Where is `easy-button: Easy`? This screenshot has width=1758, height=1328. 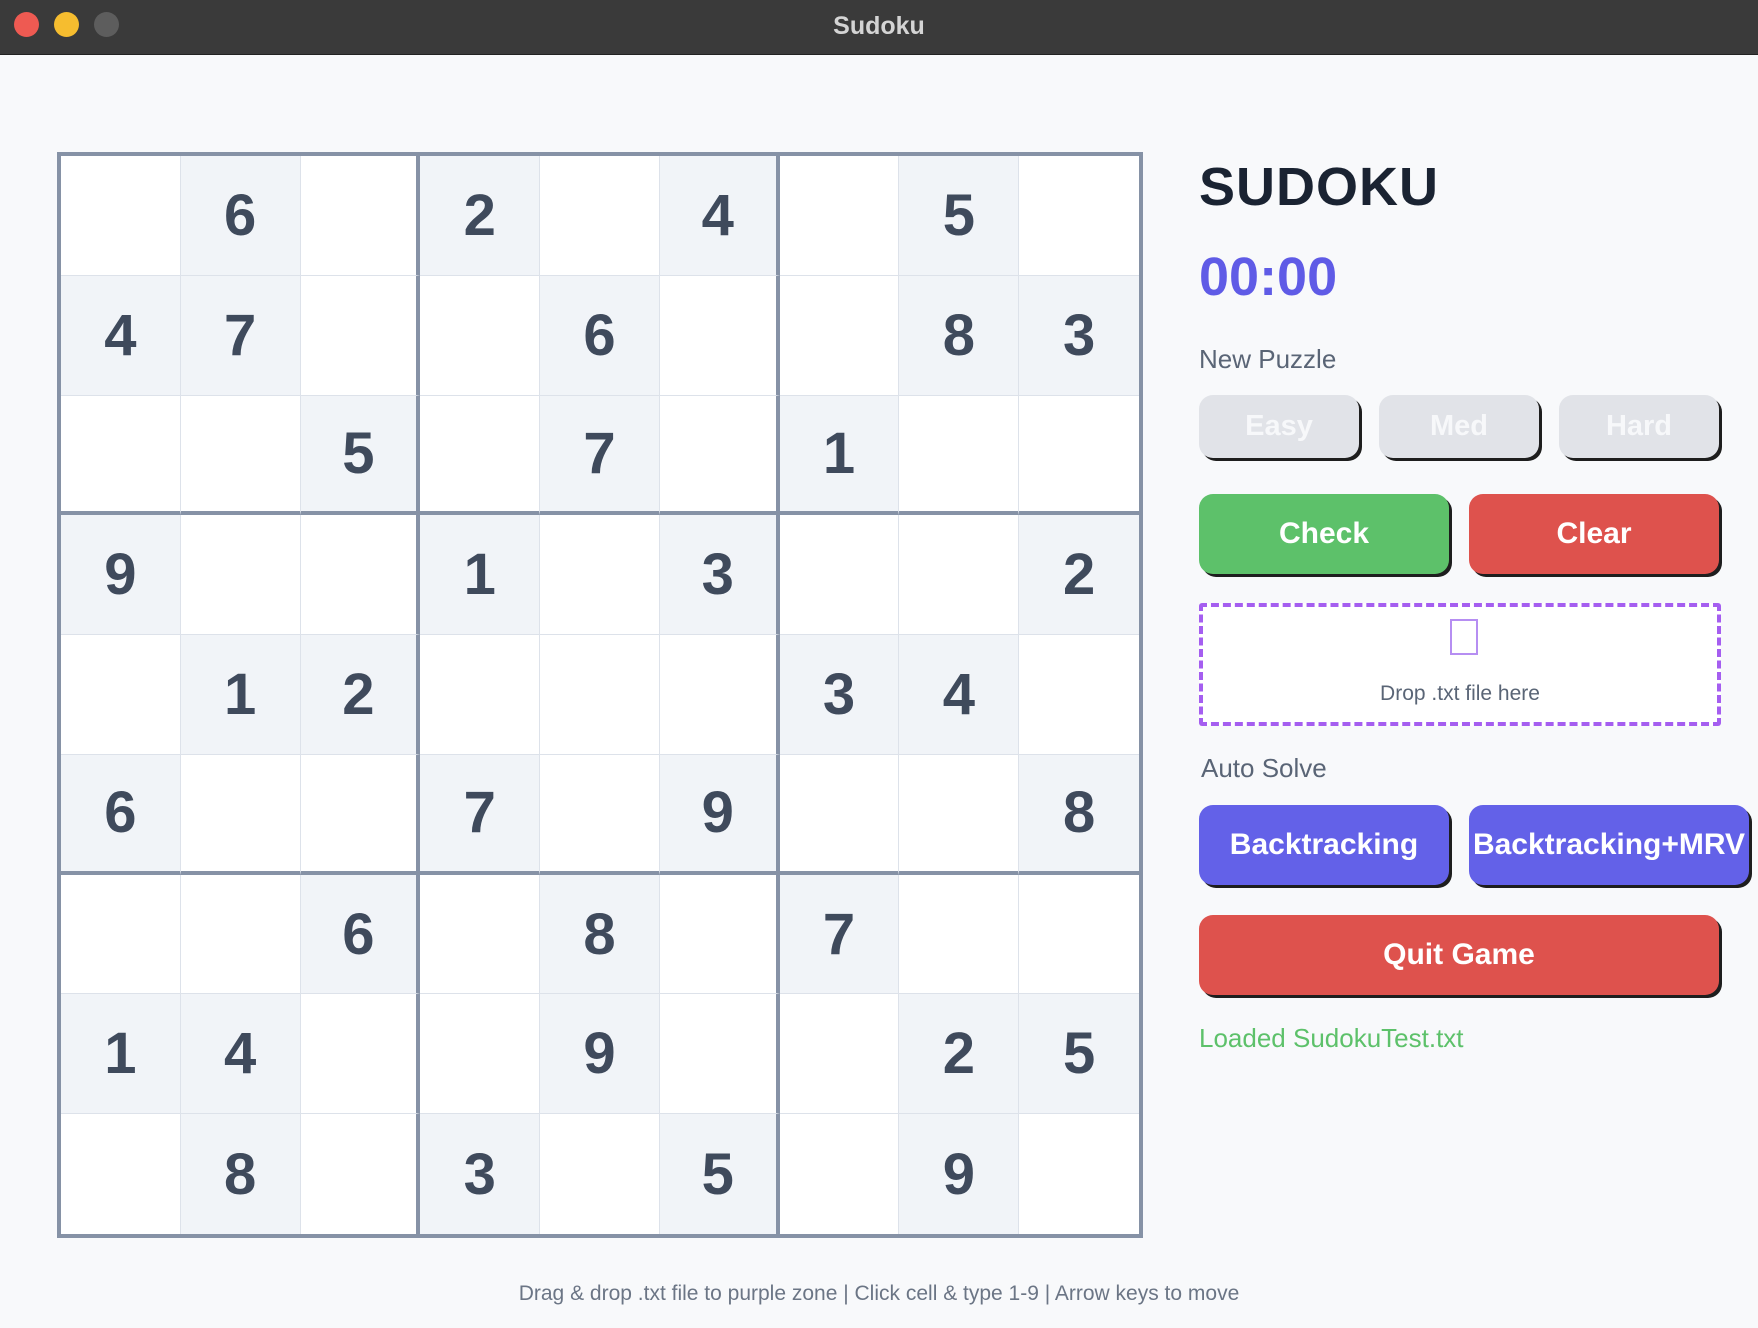
easy-button: Easy is located at coordinates (1279, 426).